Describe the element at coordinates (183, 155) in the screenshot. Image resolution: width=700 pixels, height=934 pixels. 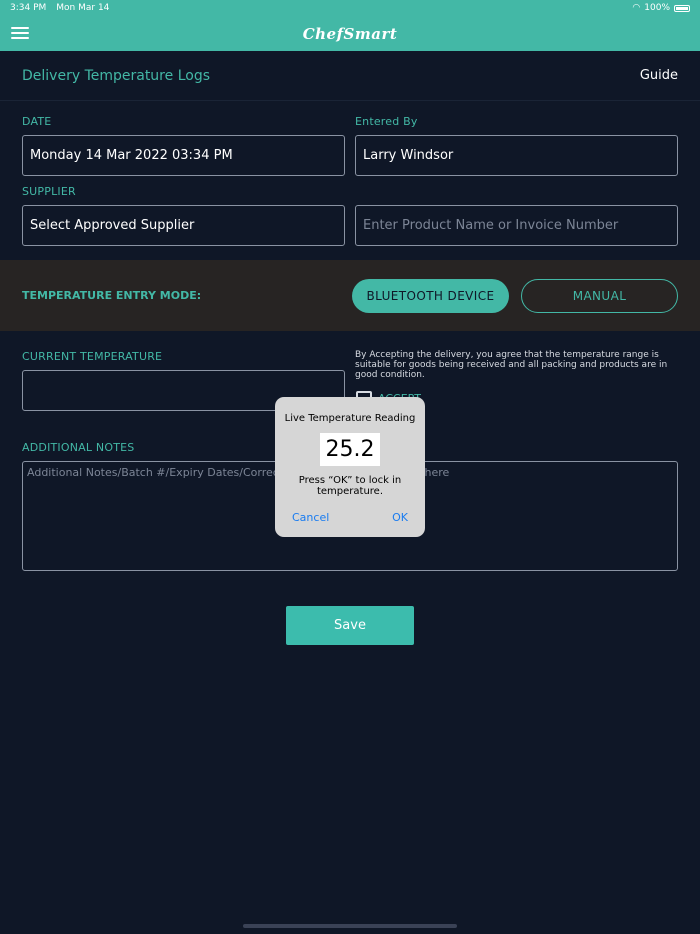
I see `date-field: Monday 14 Mar 2022 03:34 PM` at that location.